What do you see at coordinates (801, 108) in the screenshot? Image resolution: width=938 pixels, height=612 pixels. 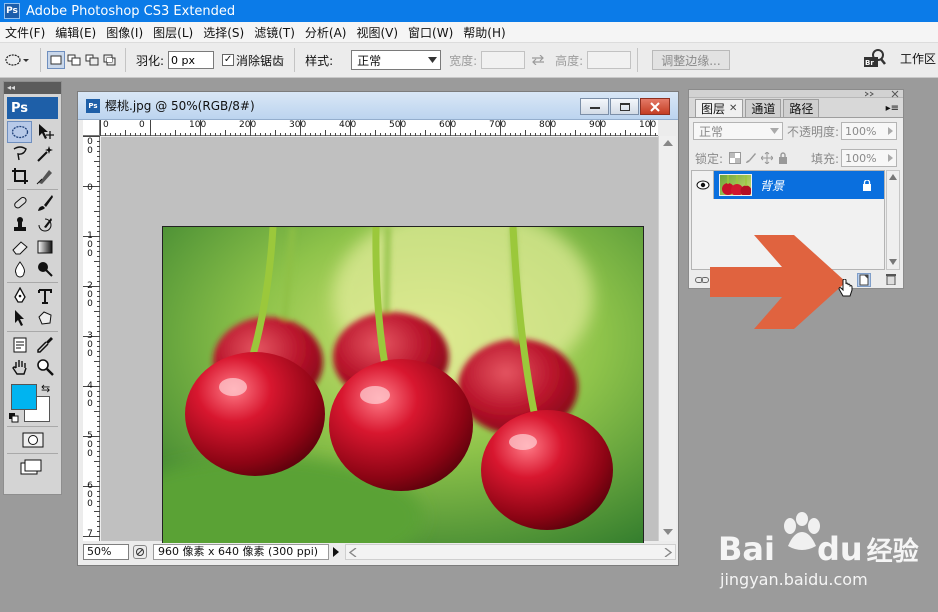 I see `tab-paths: 路径` at bounding box center [801, 108].